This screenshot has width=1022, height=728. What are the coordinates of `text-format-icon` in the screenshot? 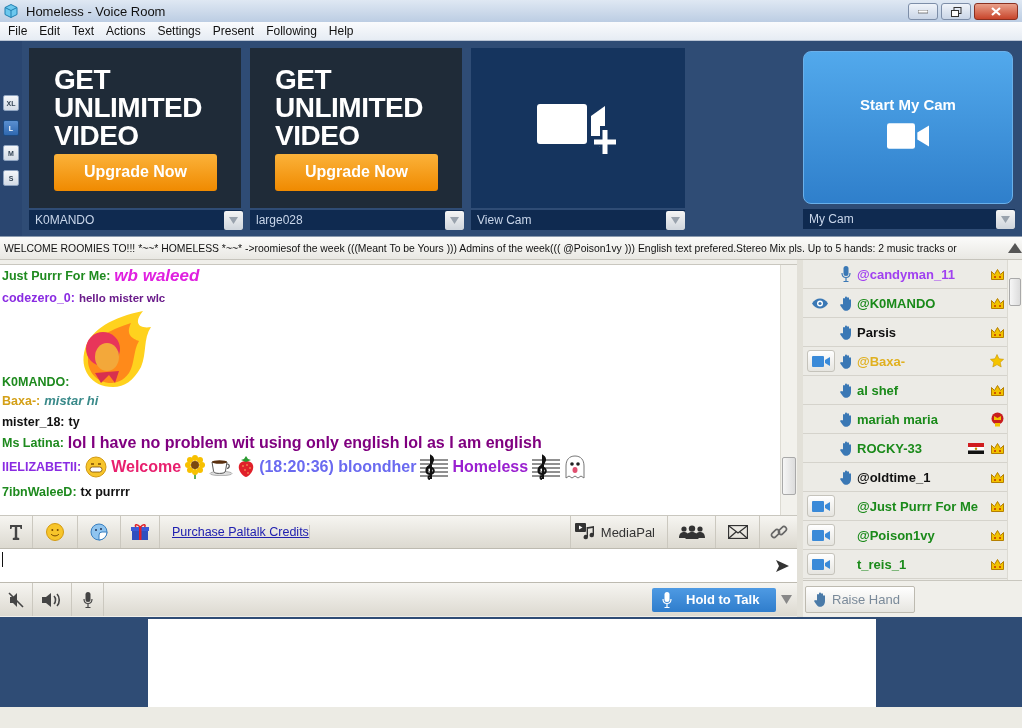 It's located at (16, 532).